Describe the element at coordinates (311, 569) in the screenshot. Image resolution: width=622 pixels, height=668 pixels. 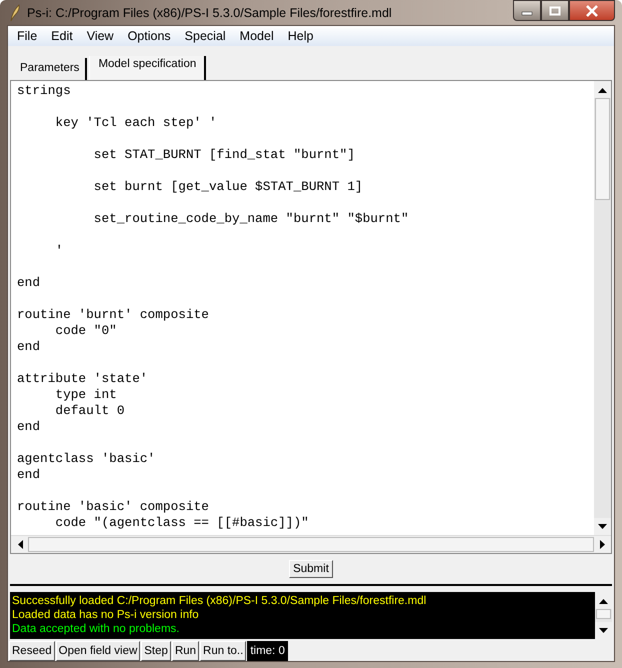
I see `submit-button: Submit` at that location.